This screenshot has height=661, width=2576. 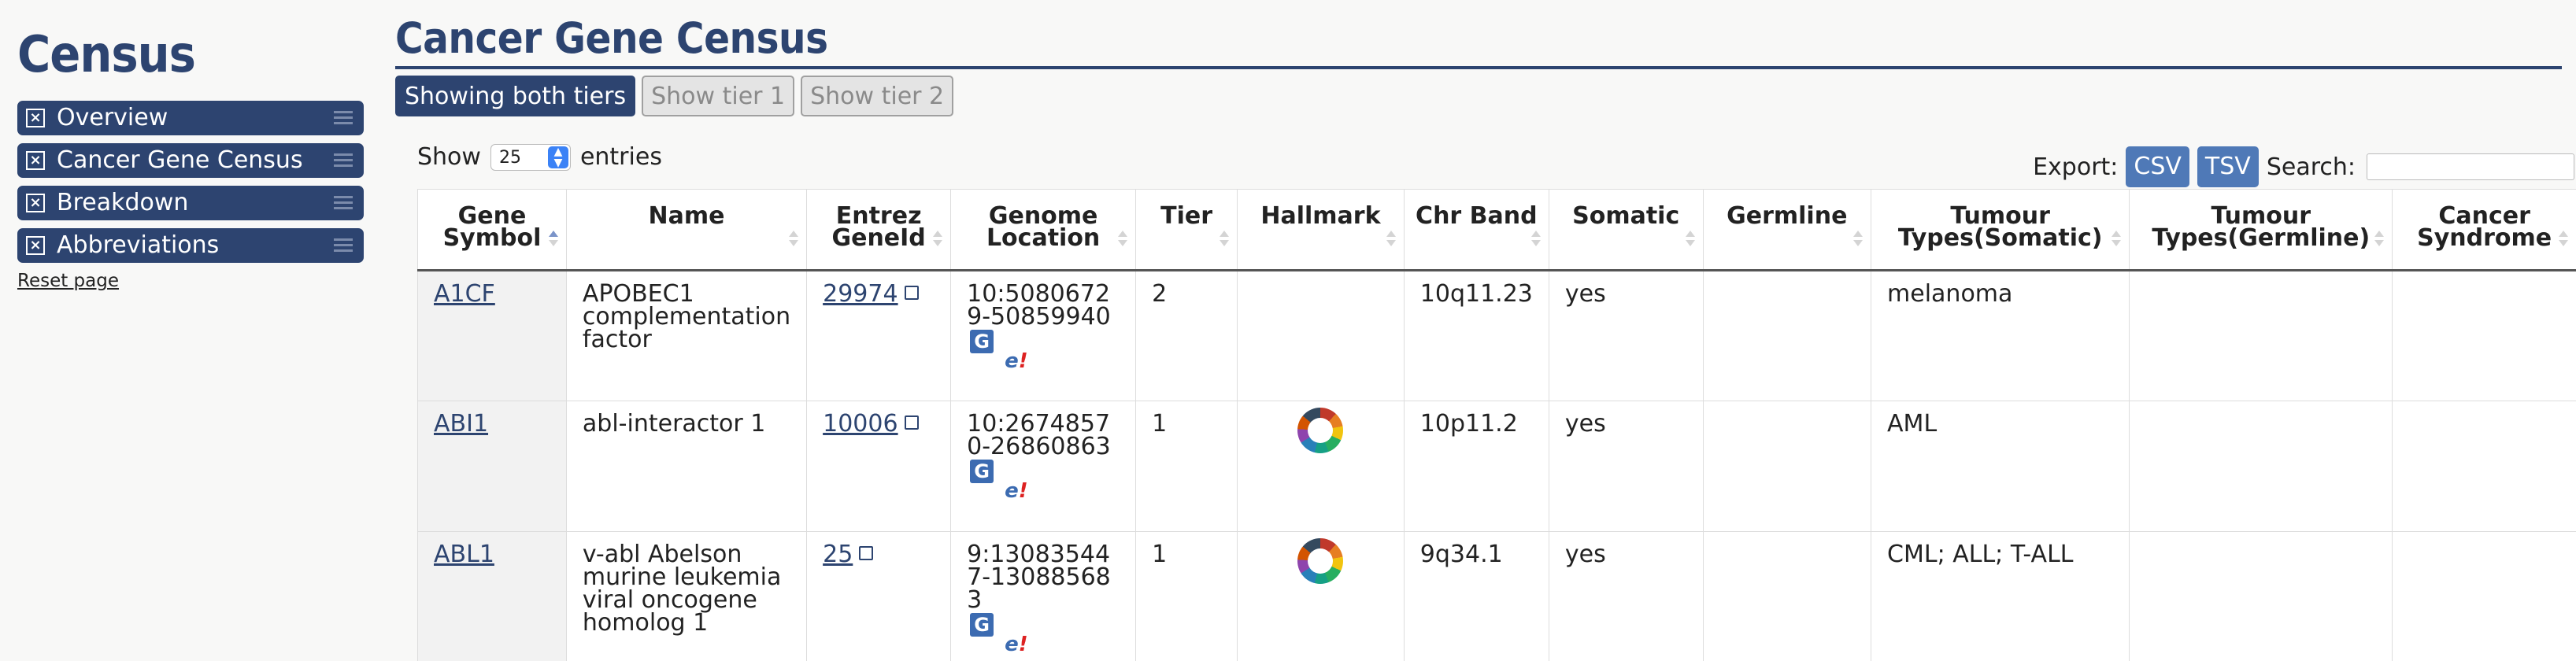 What do you see at coordinates (686, 230) in the screenshot?
I see `col-header-name: Name` at bounding box center [686, 230].